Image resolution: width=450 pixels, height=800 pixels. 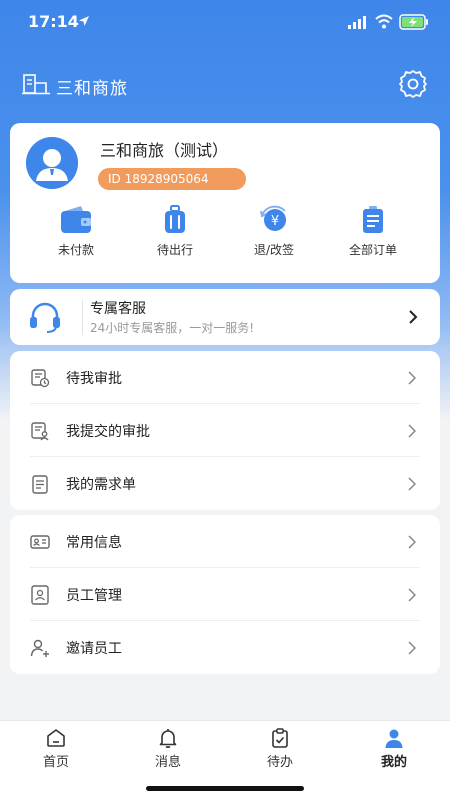 What do you see at coordinates (40, 431) in the screenshot?
I see `submitted-approval-icon` at bounding box center [40, 431].